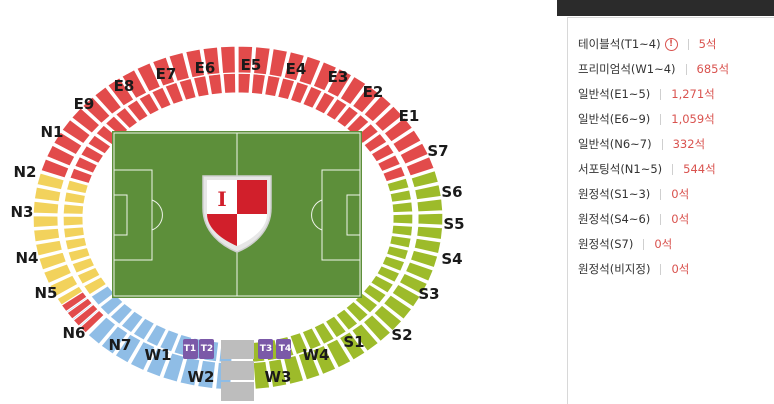  I want to click on seat-row-name: 일반석(E1~5), so click(614, 94).